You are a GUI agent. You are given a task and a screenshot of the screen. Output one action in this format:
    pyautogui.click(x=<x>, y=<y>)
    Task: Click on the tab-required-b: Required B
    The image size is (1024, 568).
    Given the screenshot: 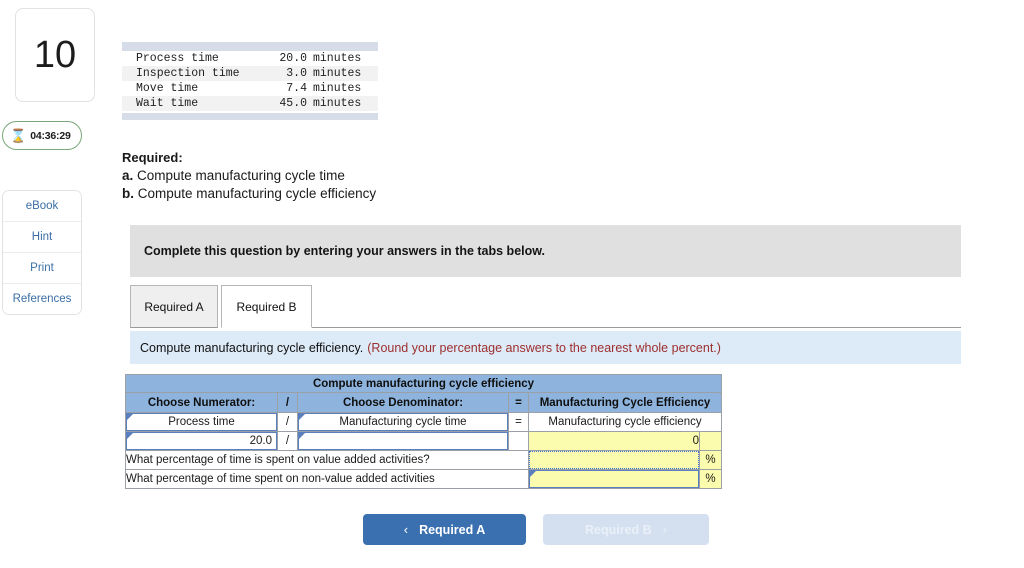 What is the action you would take?
    pyautogui.click(x=266, y=306)
    